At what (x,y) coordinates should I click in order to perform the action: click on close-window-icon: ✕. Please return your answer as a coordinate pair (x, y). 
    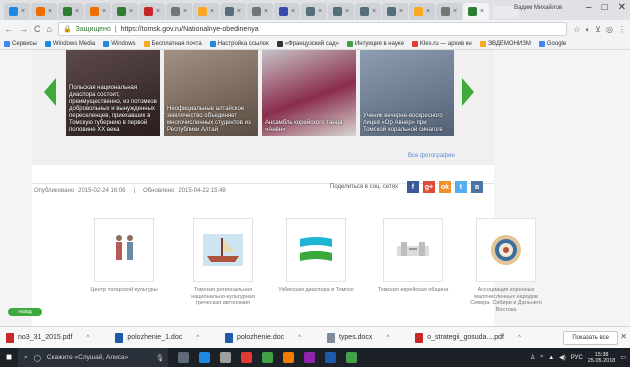
    Looking at the image, I should click on (622, 7).